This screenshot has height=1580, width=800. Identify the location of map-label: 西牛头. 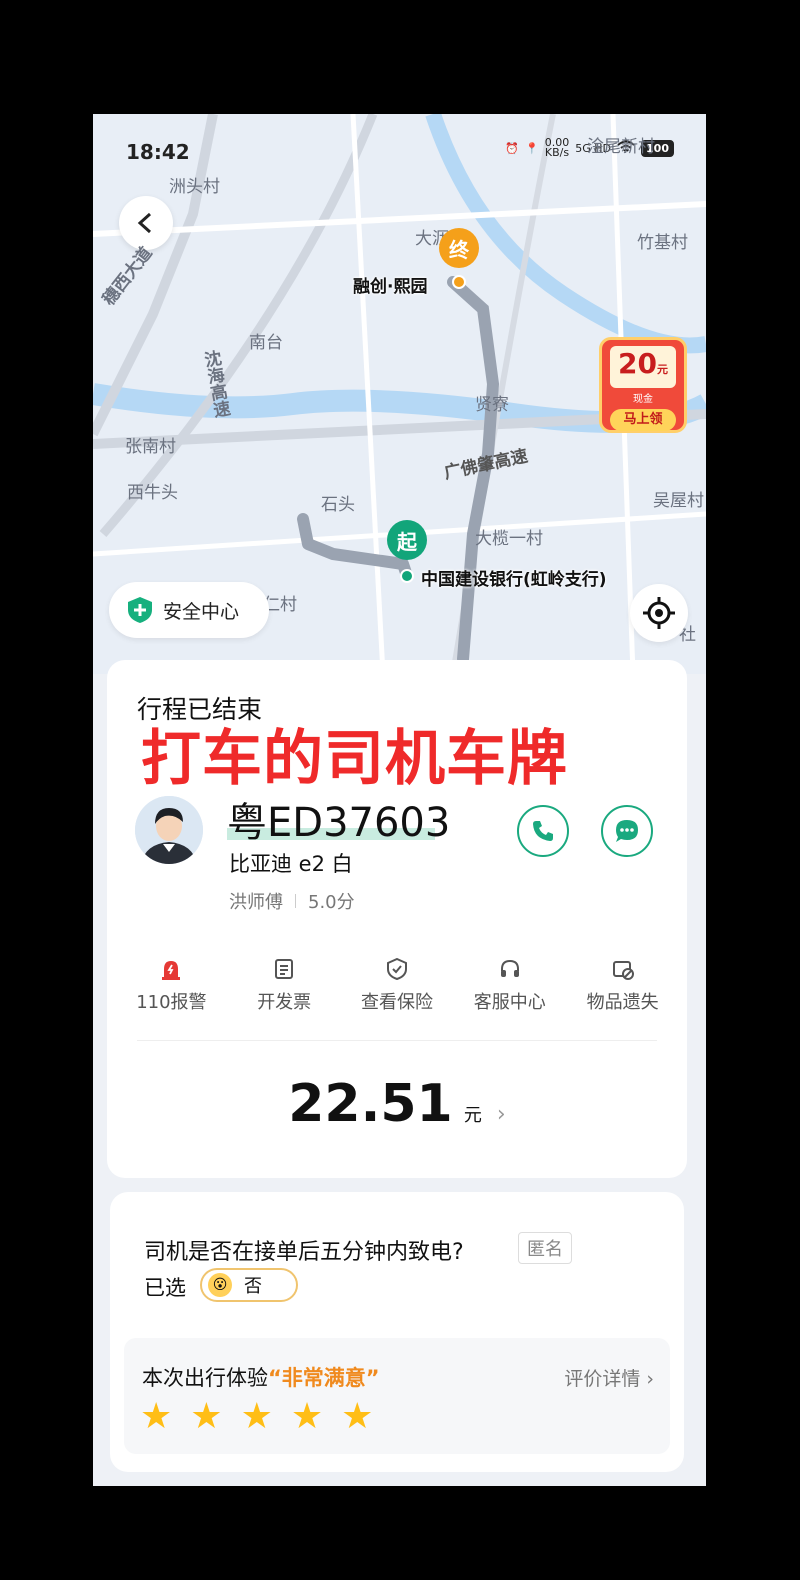
(152, 493).